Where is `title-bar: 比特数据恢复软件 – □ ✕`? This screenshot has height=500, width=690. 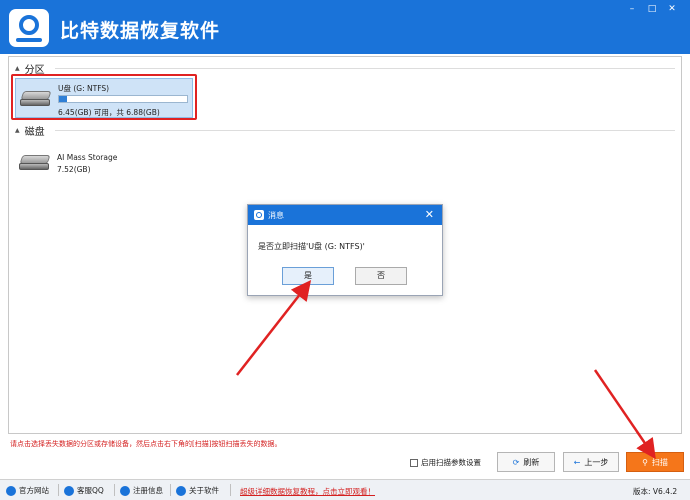
title-bar: 比特数据恢复软件 – □ ✕ is located at coordinates (345, 27).